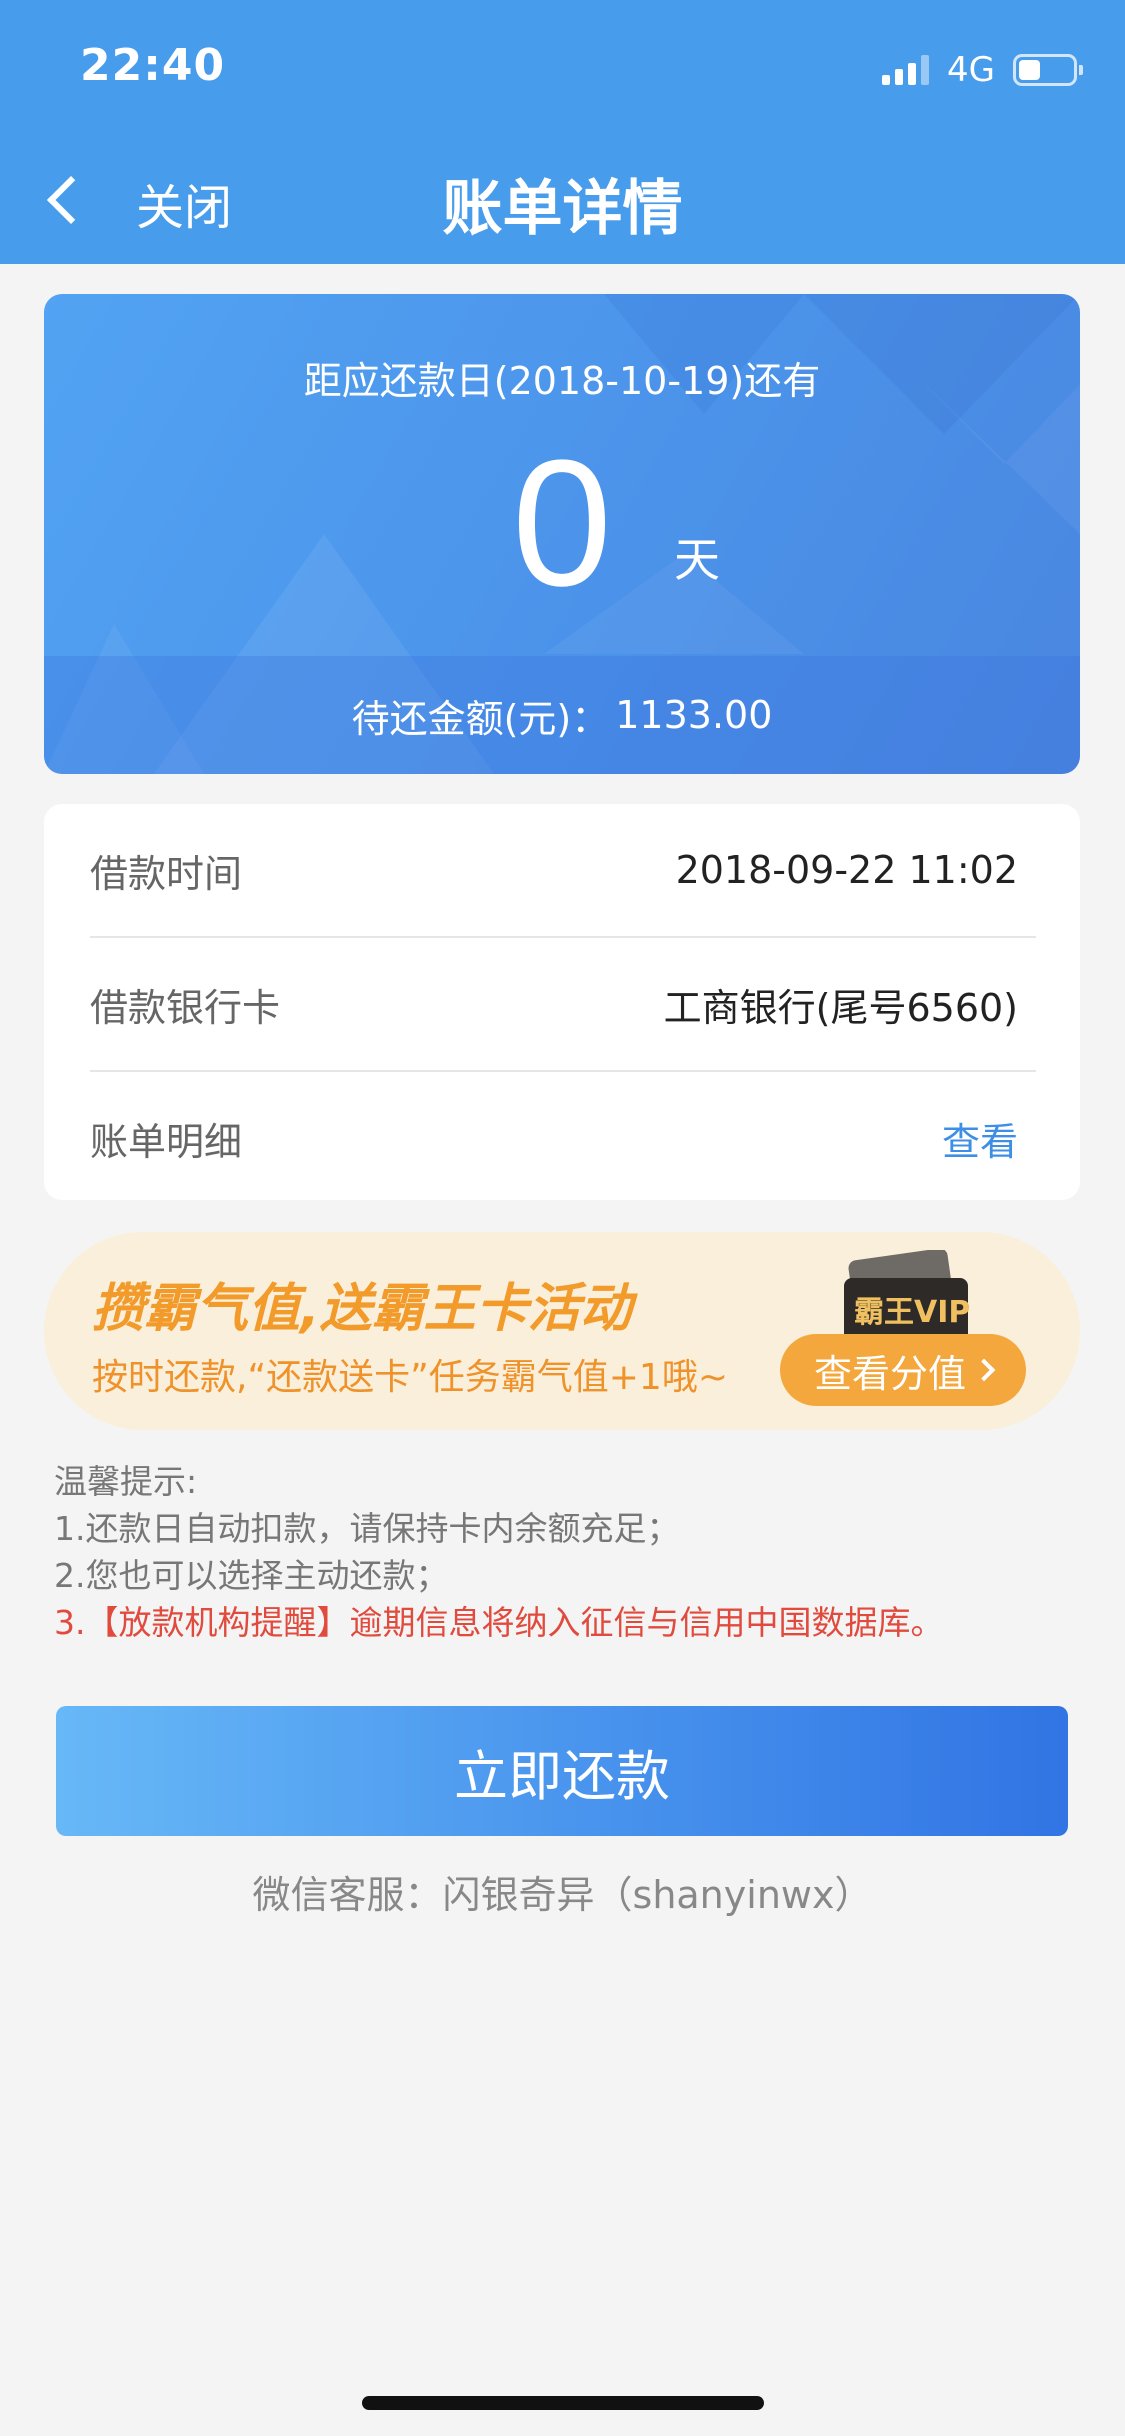 Image resolution: width=1125 pixels, height=2436 pixels. I want to click on amount-due-bar: 待还金额(元)： 1133.00, so click(562, 715).